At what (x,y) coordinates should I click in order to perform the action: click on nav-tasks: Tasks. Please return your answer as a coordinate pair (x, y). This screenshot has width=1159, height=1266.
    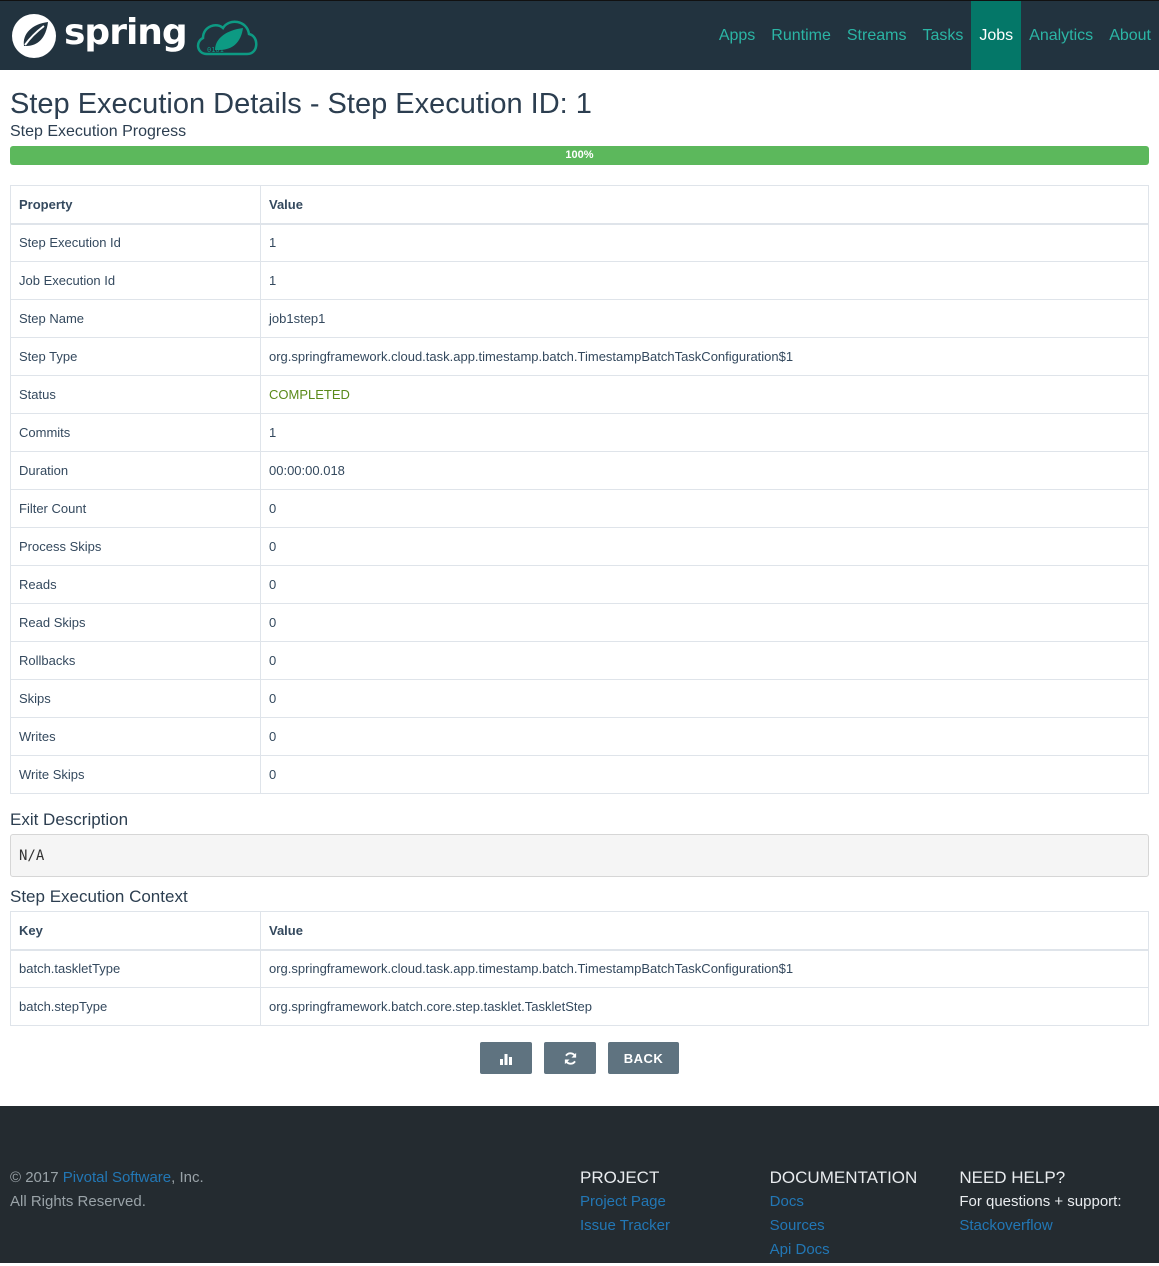
    Looking at the image, I should click on (942, 35).